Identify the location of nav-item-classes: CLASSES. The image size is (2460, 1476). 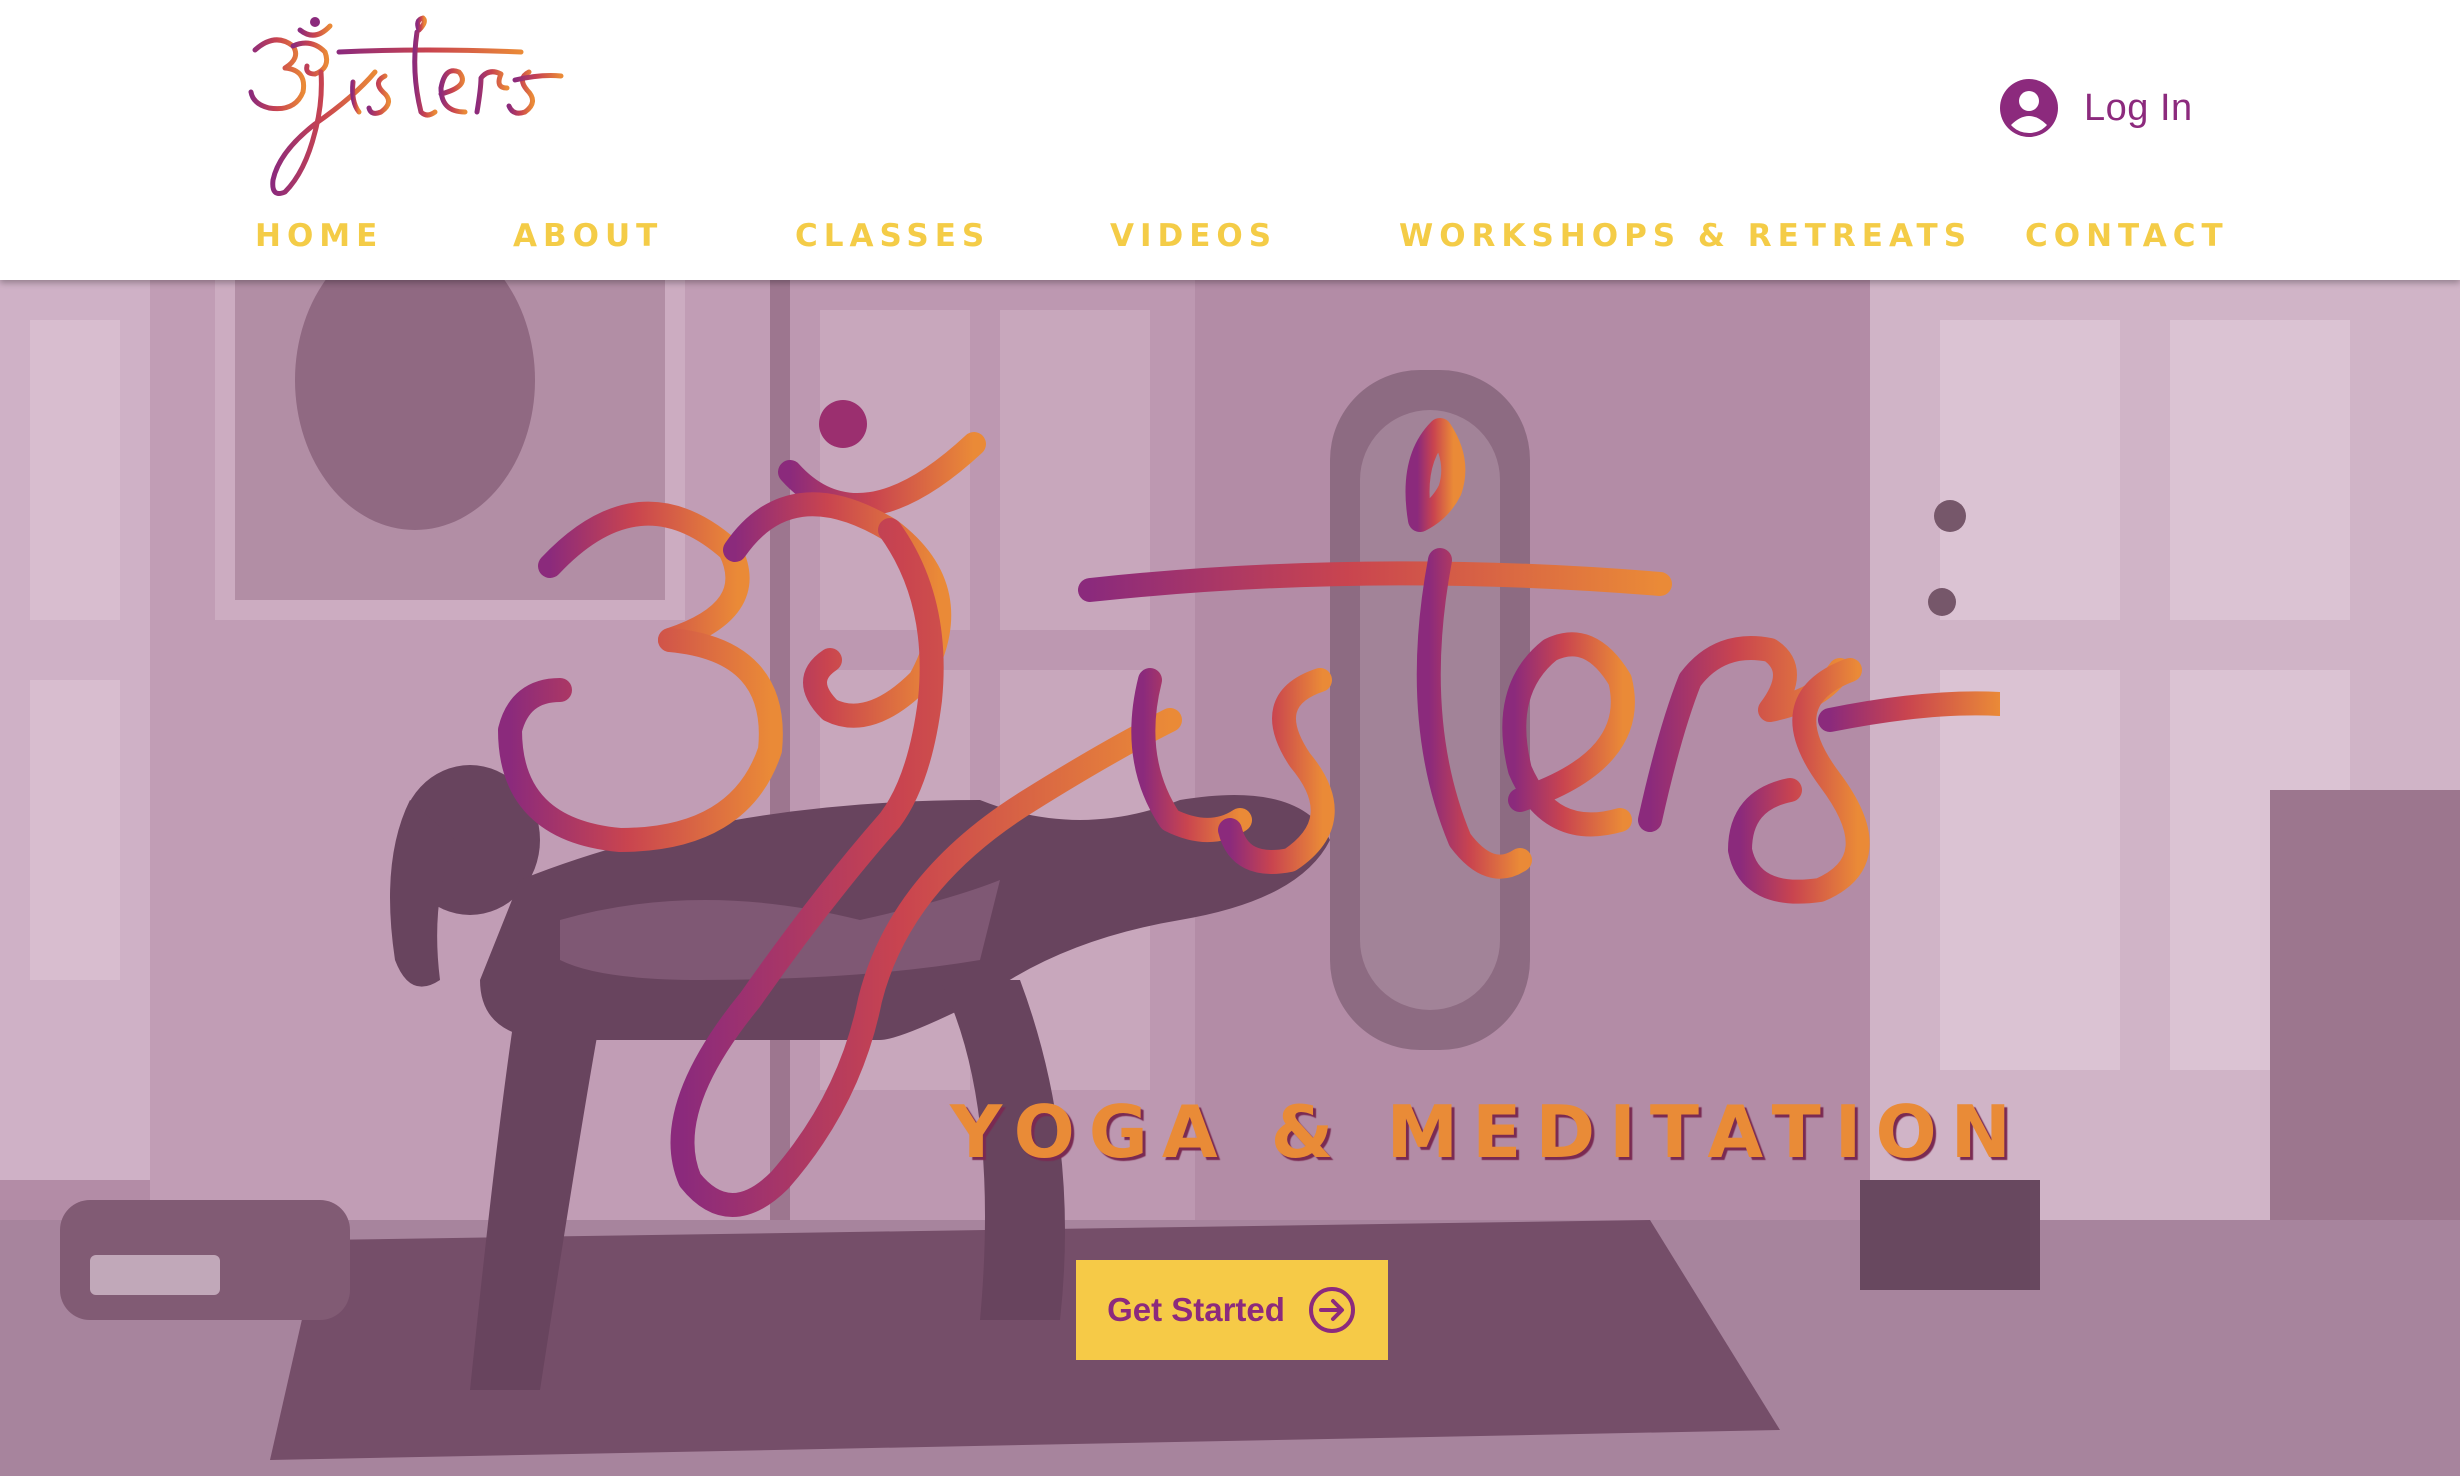
(892, 236).